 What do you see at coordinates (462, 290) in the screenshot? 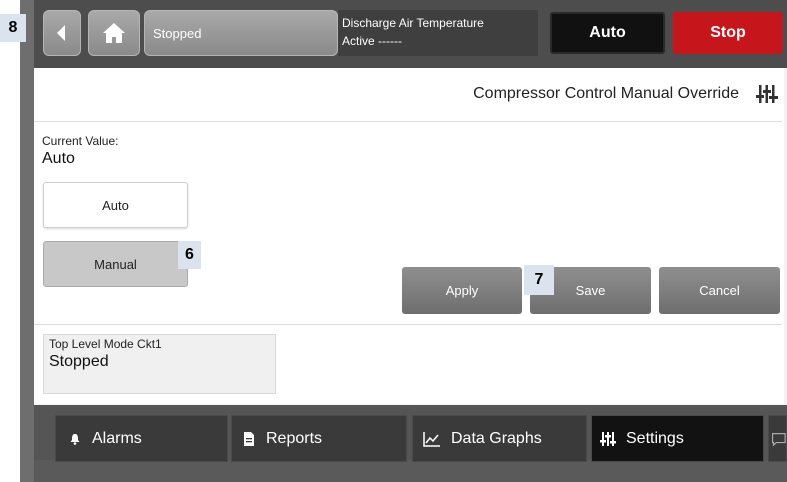
I see `apply-button: Apply` at bounding box center [462, 290].